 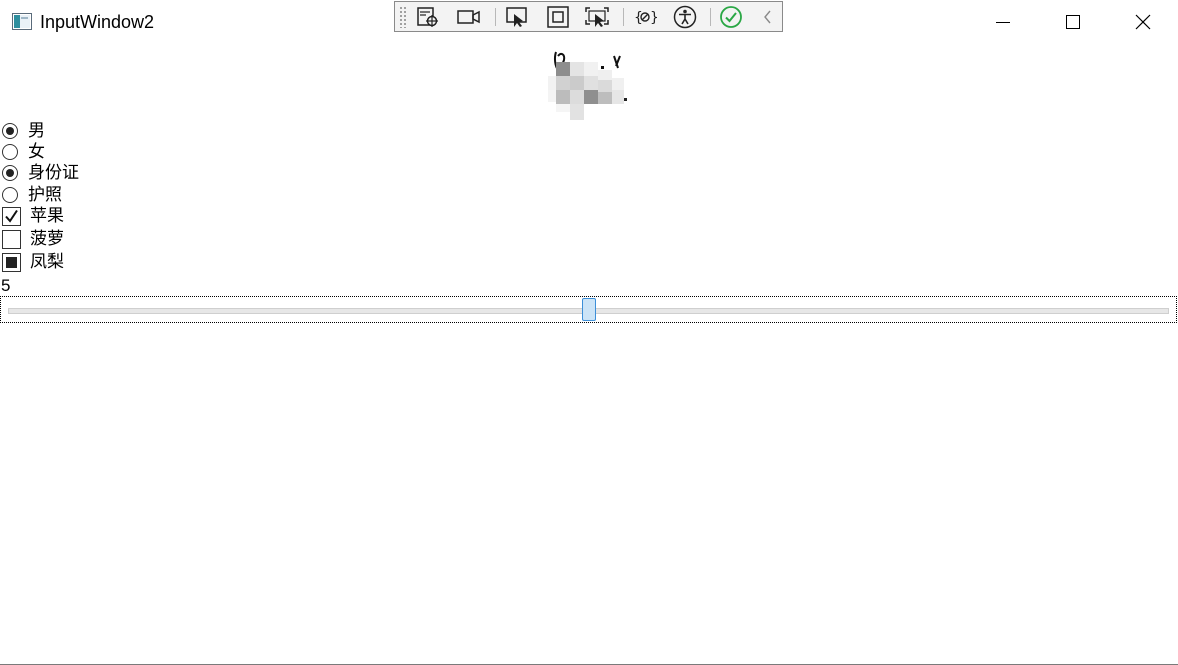 What do you see at coordinates (587, 85) in the screenshot?
I see `pixelated-image` at bounding box center [587, 85].